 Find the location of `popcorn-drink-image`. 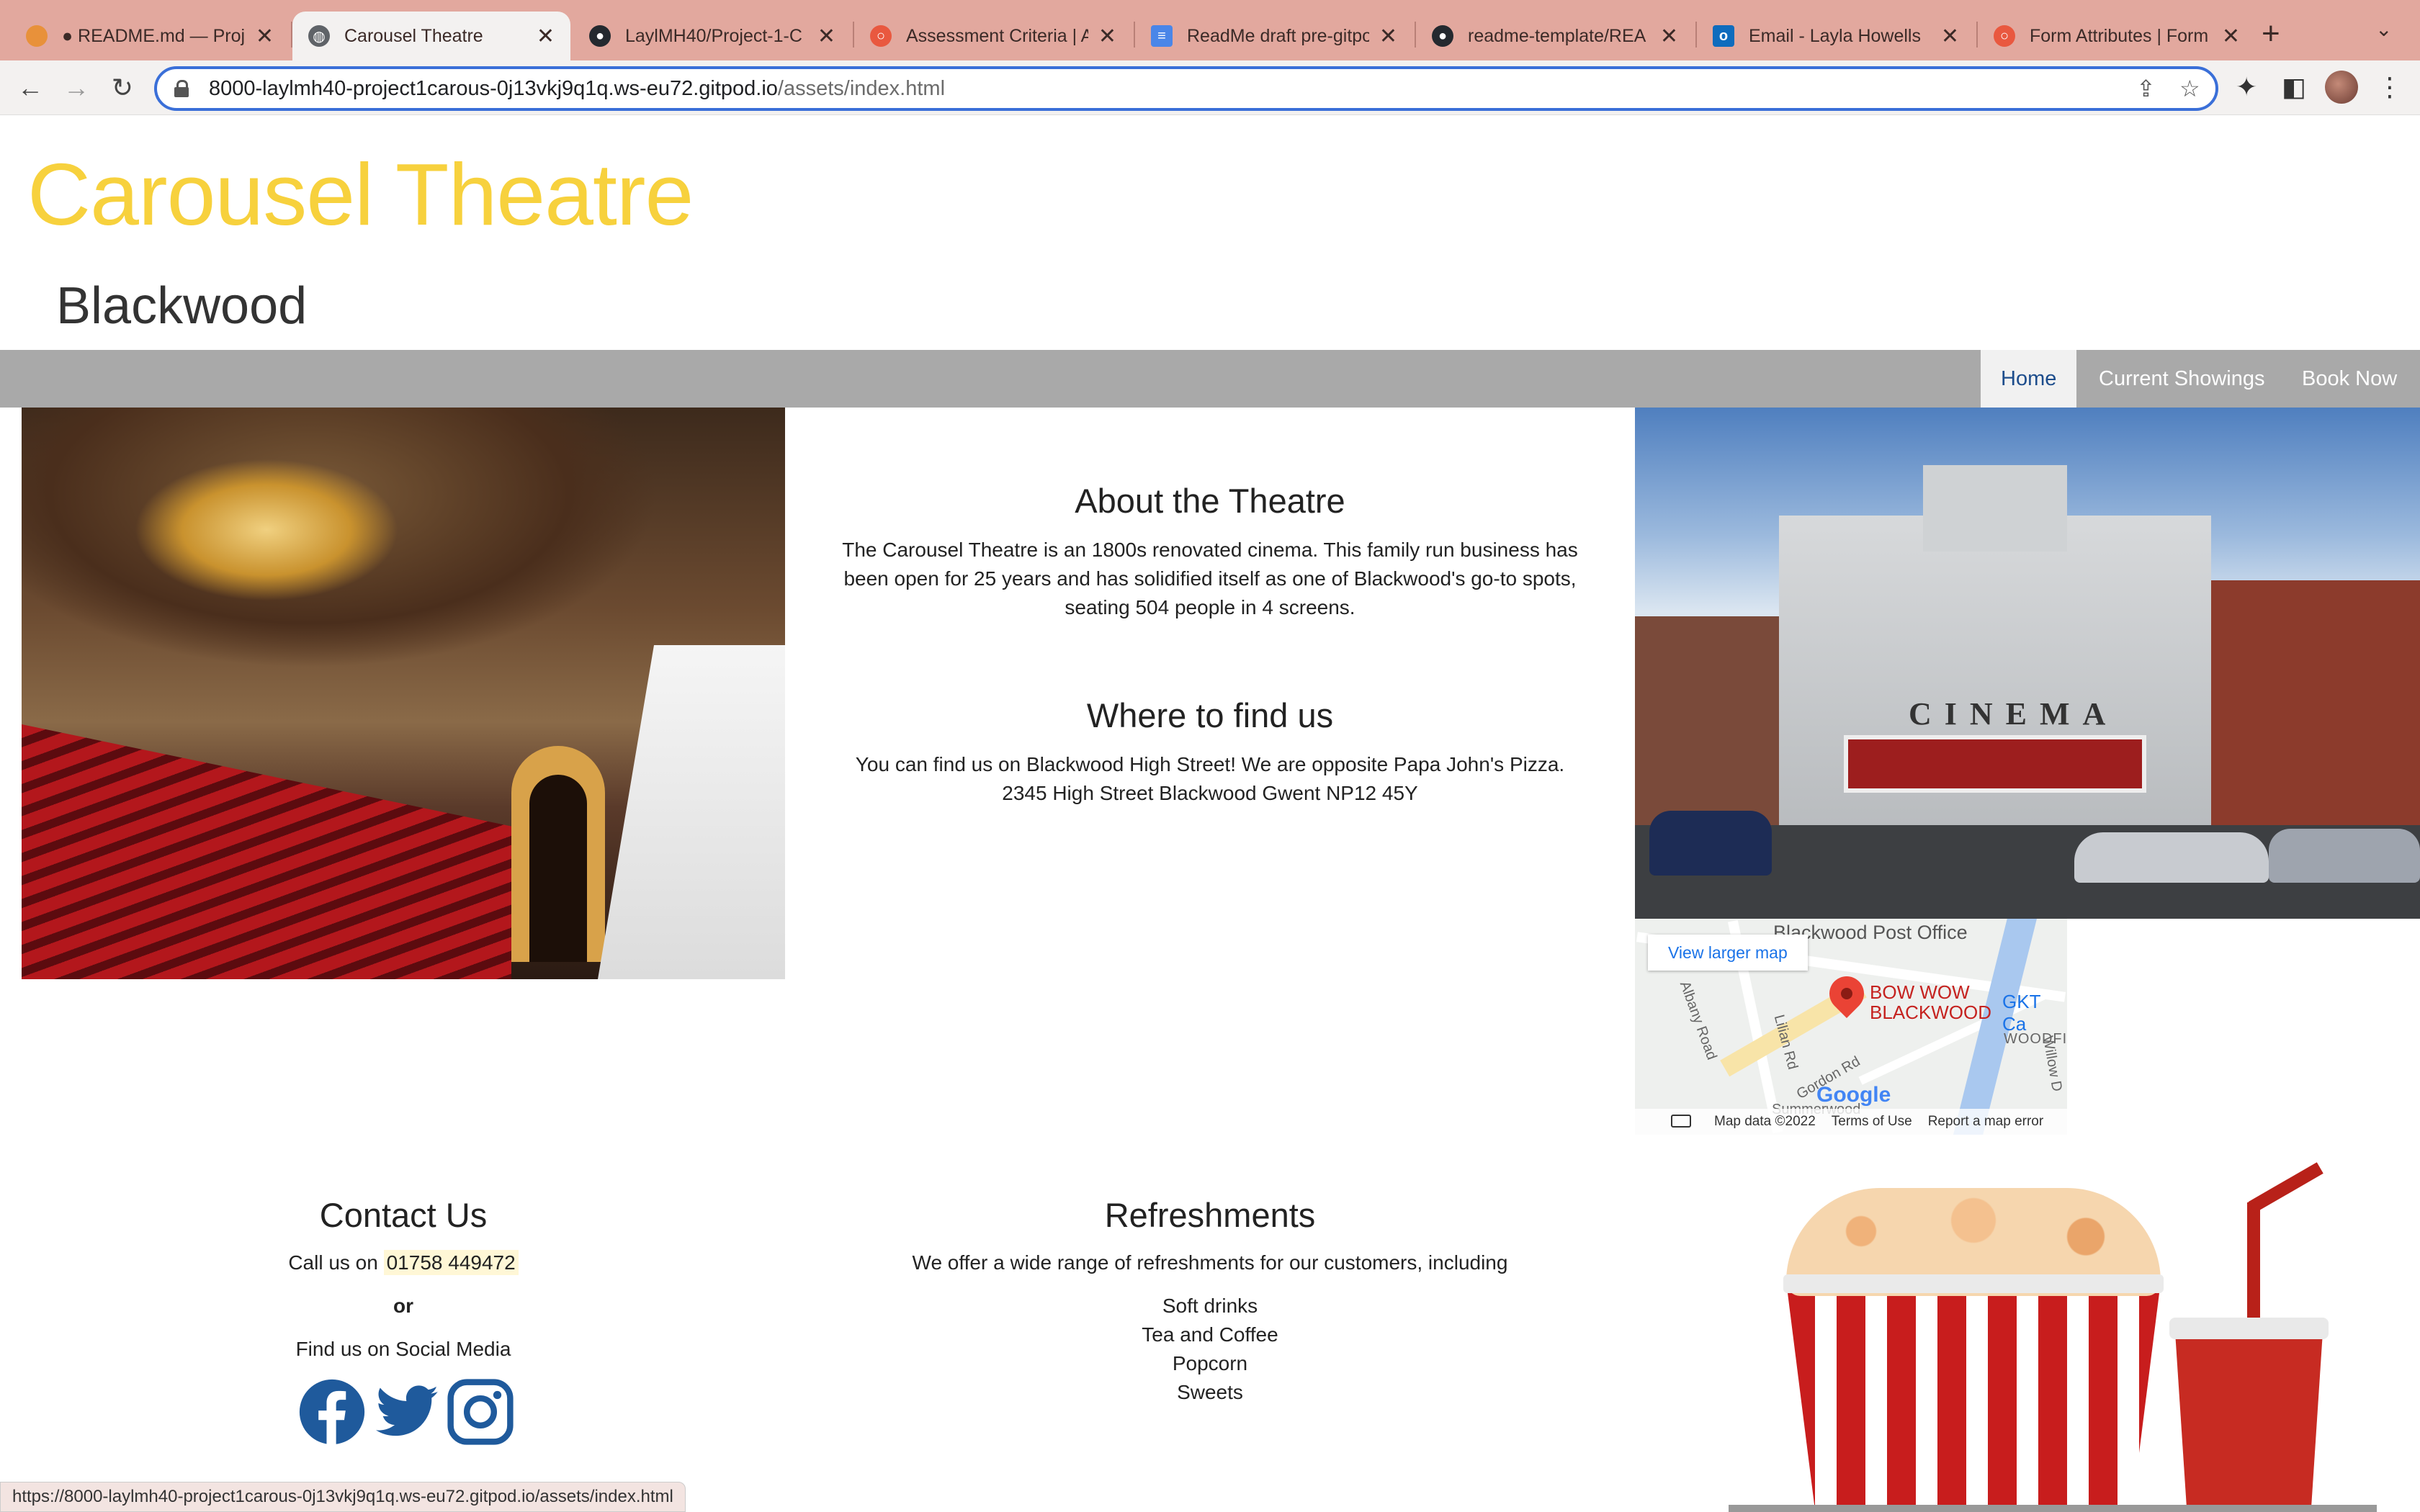

popcorn-drink-image is located at coordinates (2053, 1337).